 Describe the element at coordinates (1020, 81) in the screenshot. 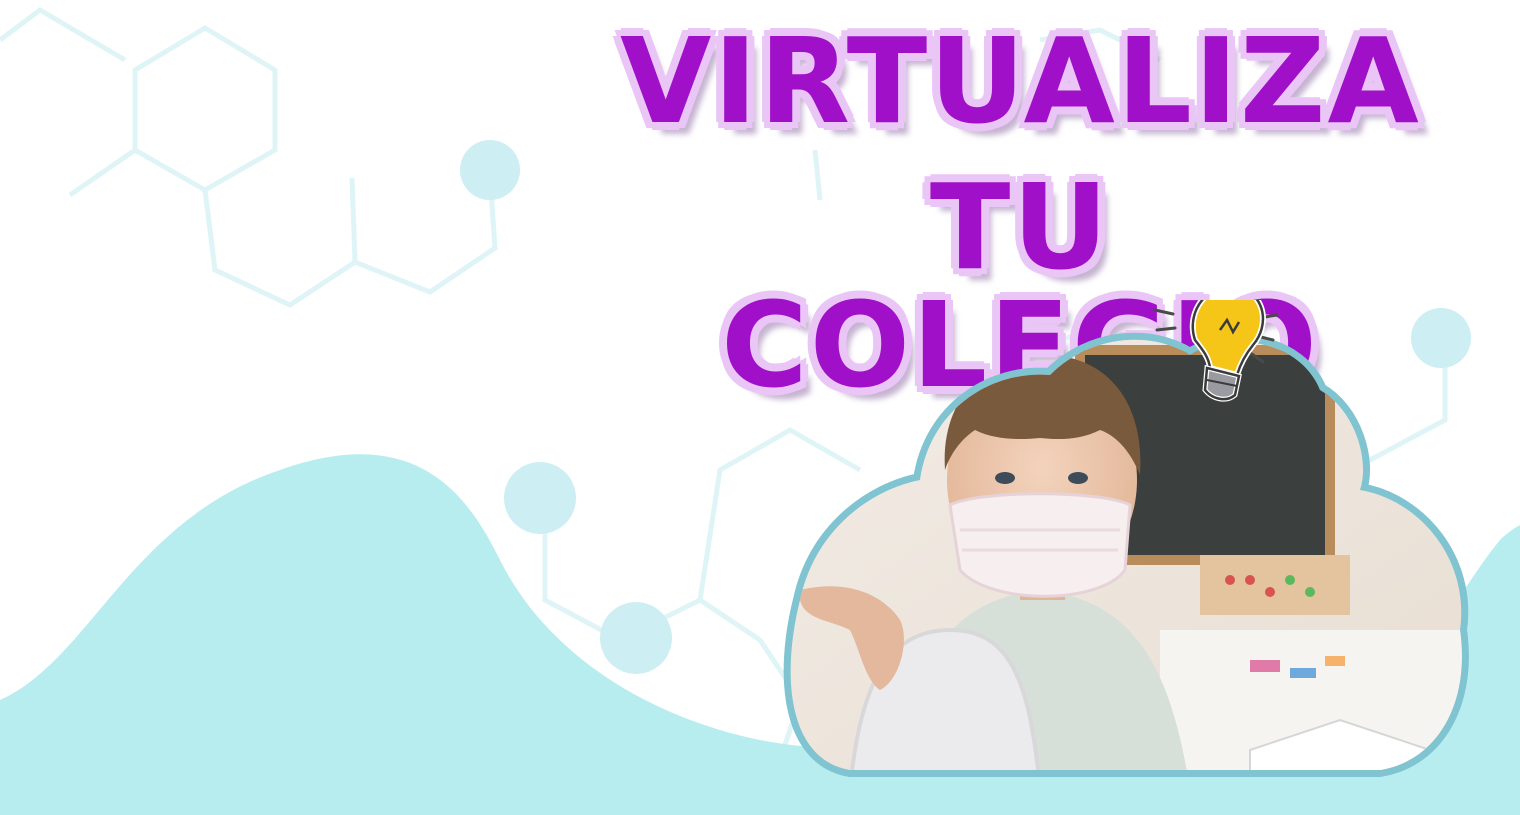

I see `headline-line-1: VIRTUALIZA` at that location.